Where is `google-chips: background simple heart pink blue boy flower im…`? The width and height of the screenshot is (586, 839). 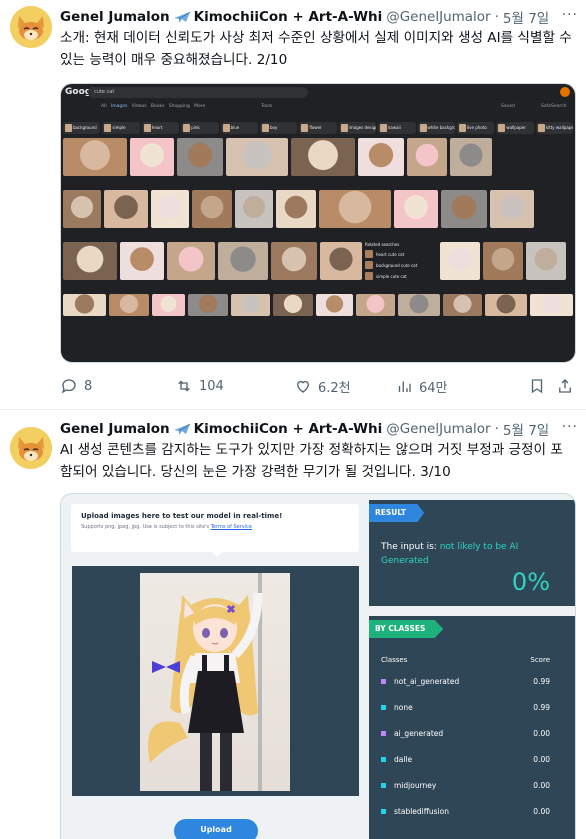
google-chips: background simple heart pink blue boy flower im… is located at coordinates (318, 128).